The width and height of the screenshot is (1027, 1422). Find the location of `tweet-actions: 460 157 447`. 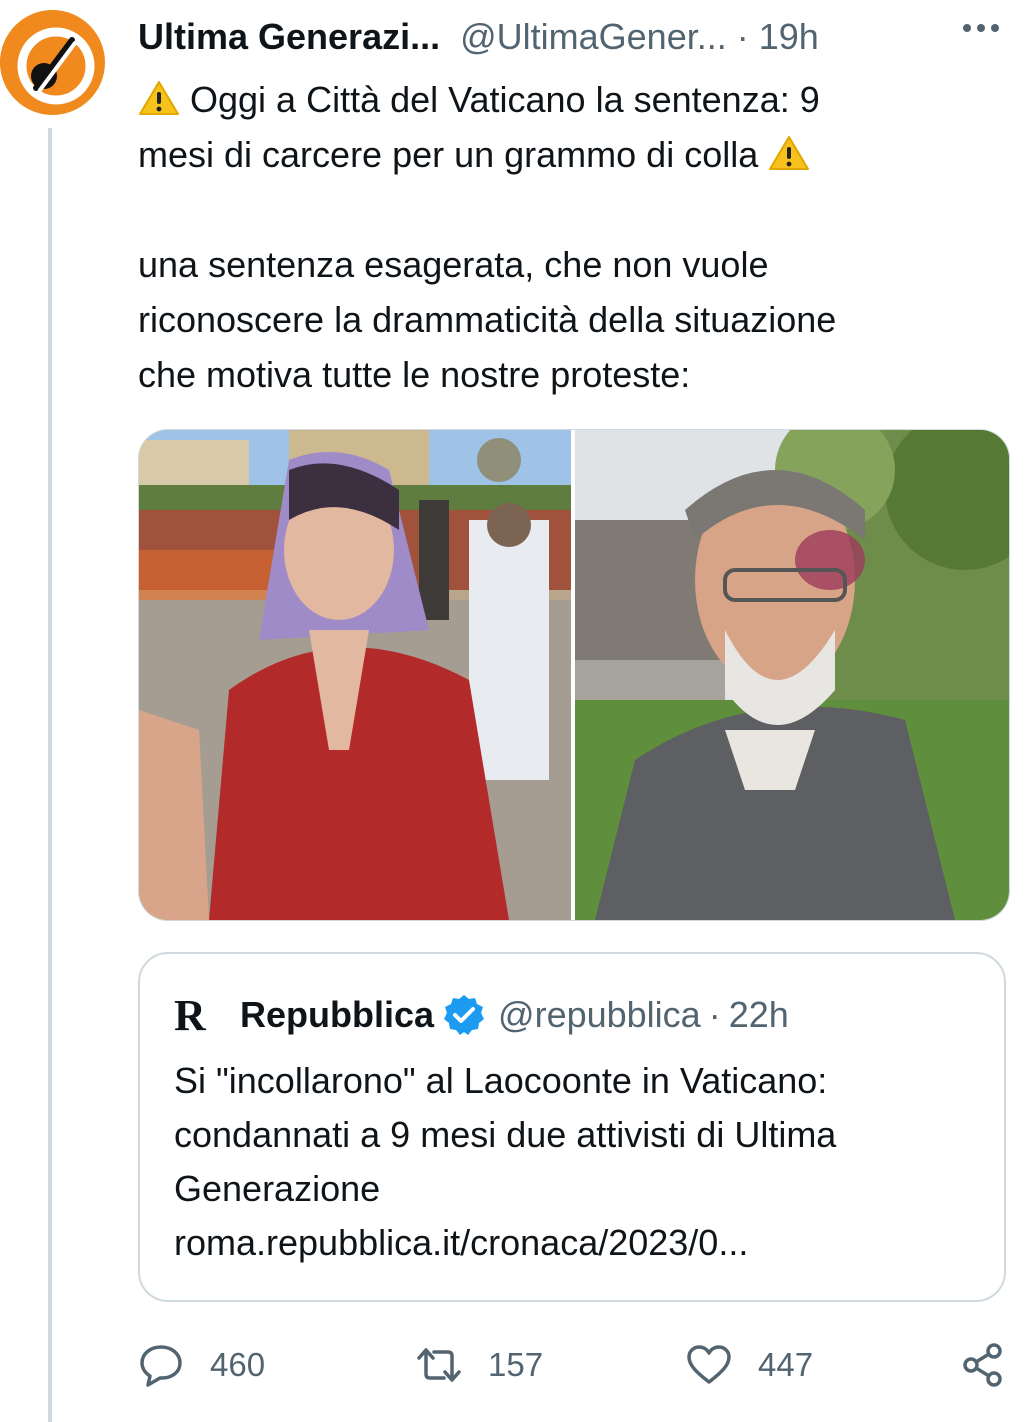

tweet-actions: 460 157 447 is located at coordinates (573, 1365).